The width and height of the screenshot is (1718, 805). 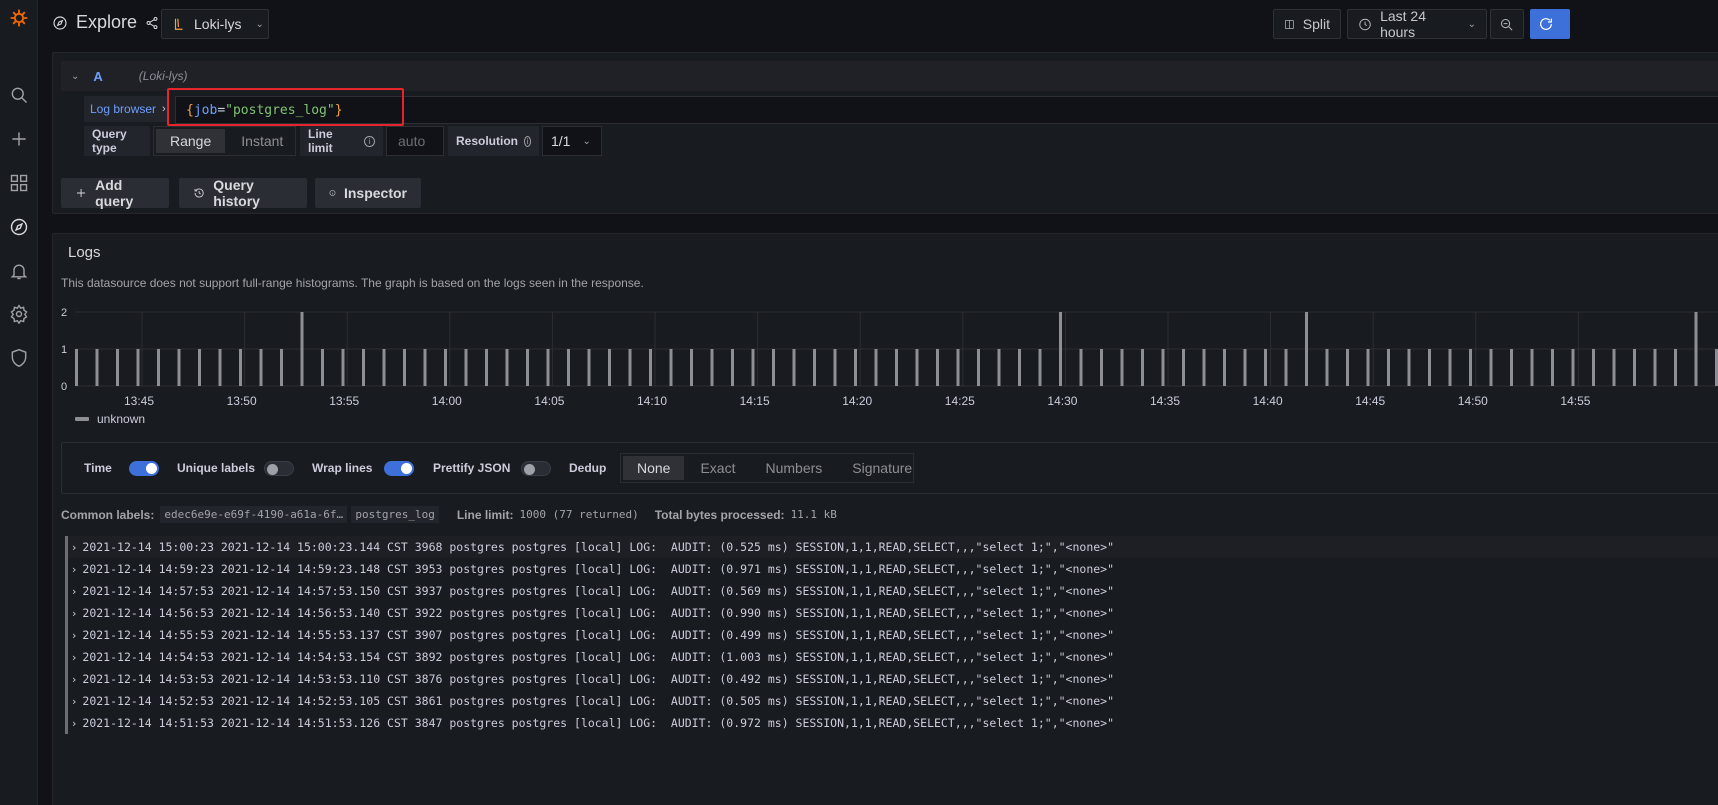 What do you see at coordinates (144, 468) in the screenshot?
I see `time-toggle` at bounding box center [144, 468].